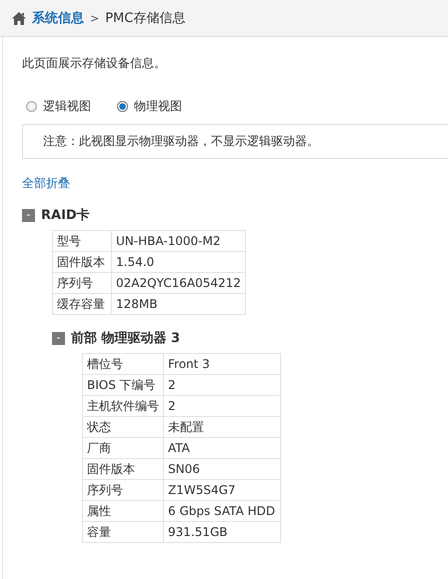 This screenshot has height=579, width=448. What do you see at coordinates (222, 532) in the screenshot?
I see `table-cell: 931.51GB` at bounding box center [222, 532].